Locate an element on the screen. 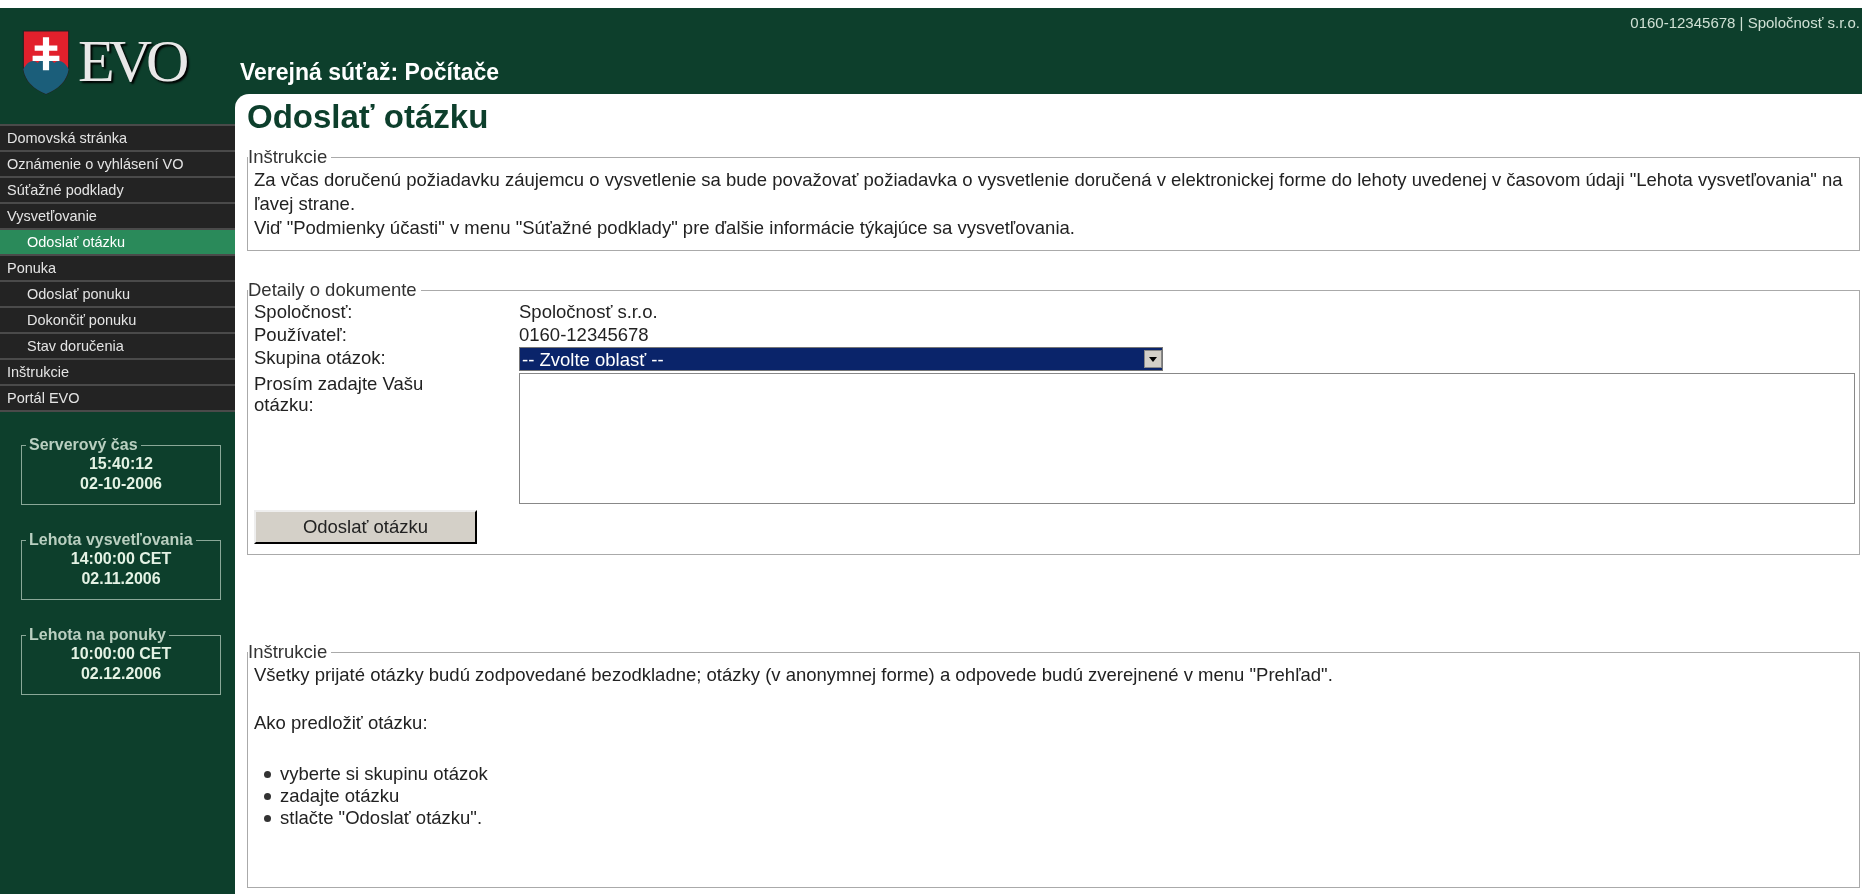  panel-value: 10:00:00 CET is located at coordinates (121, 654).